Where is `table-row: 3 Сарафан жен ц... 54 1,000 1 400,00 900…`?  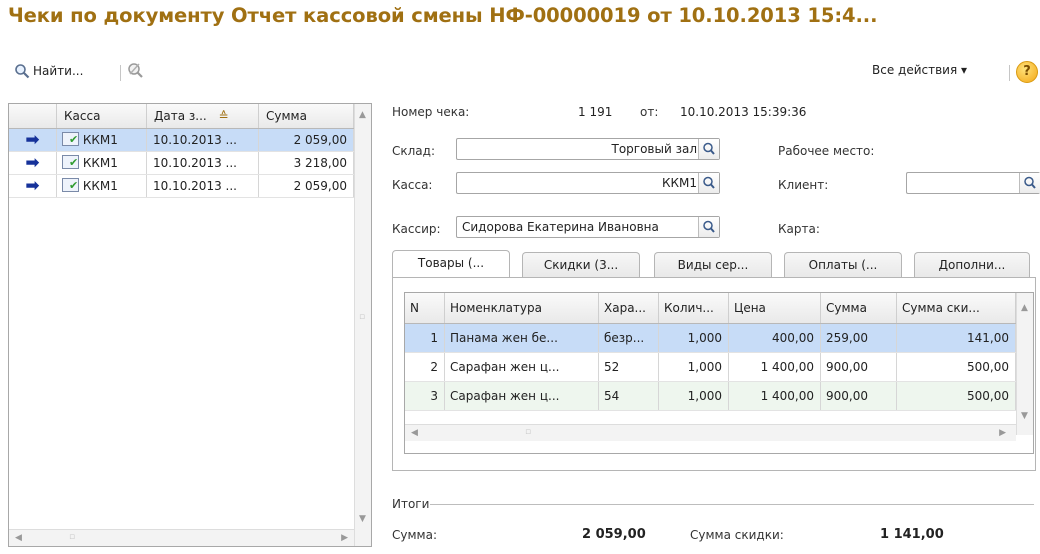 table-row: 3 Сарафан жен ц... 54 1,000 1 400,00 900… is located at coordinates (710, 396).